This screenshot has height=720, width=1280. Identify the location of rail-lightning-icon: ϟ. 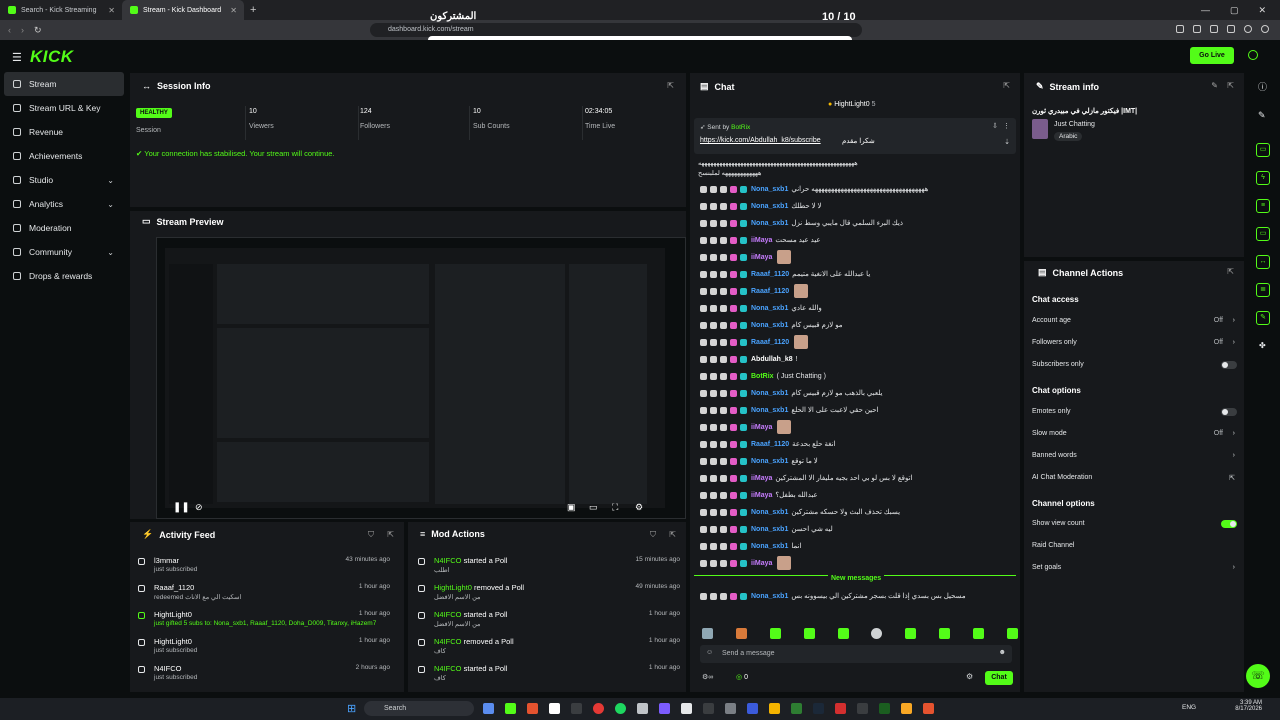
(1263, 178).